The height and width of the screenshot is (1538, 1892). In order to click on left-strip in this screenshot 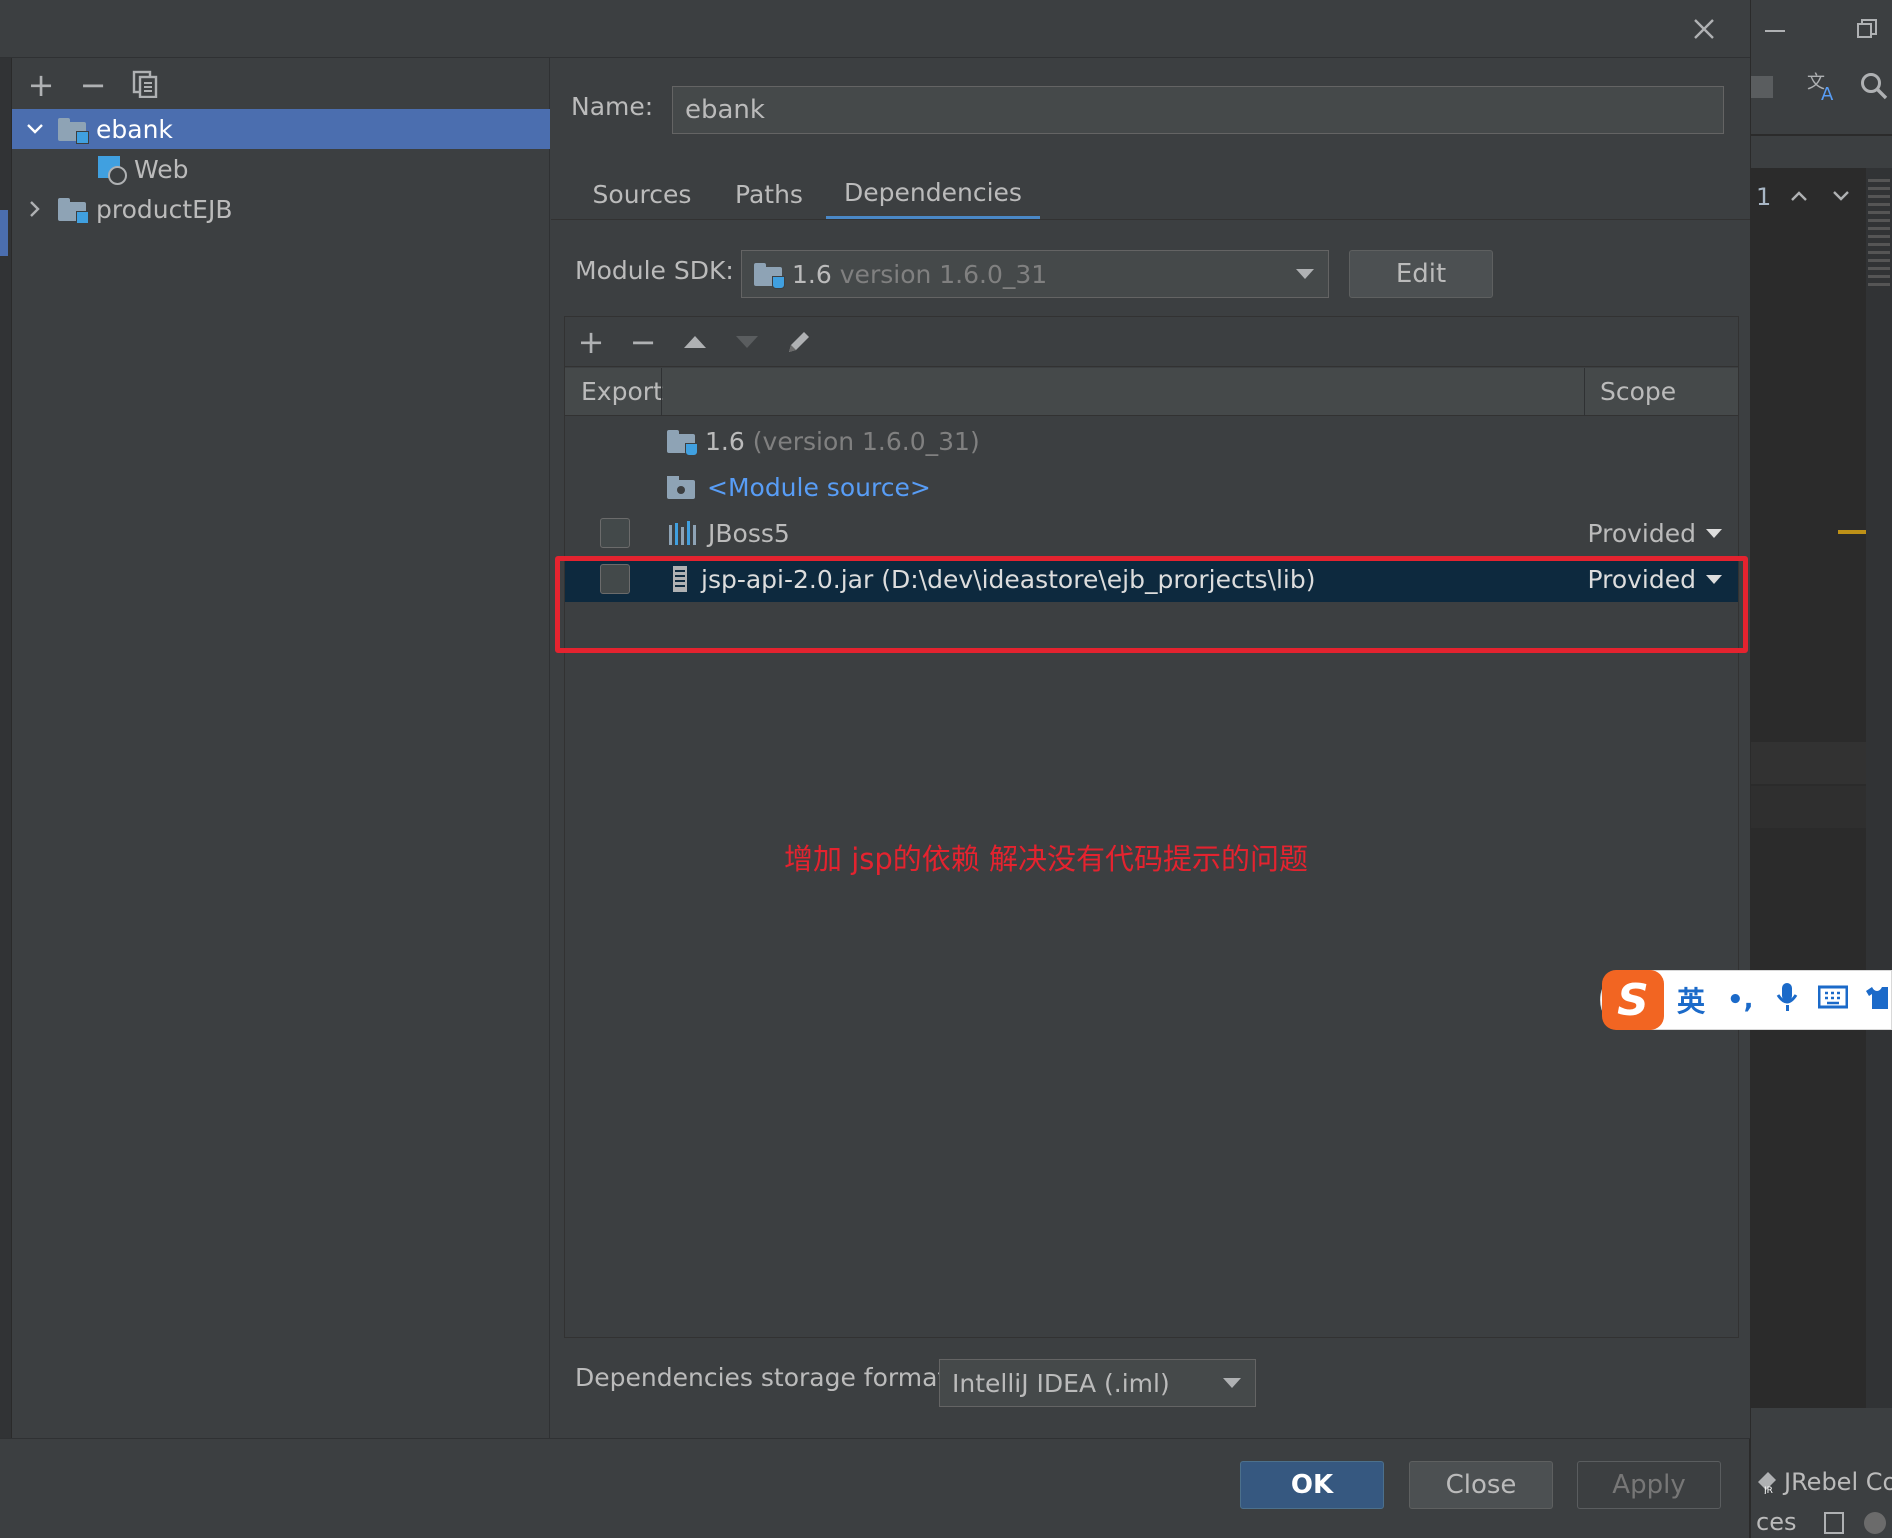, I will do `click(6, 748)`.